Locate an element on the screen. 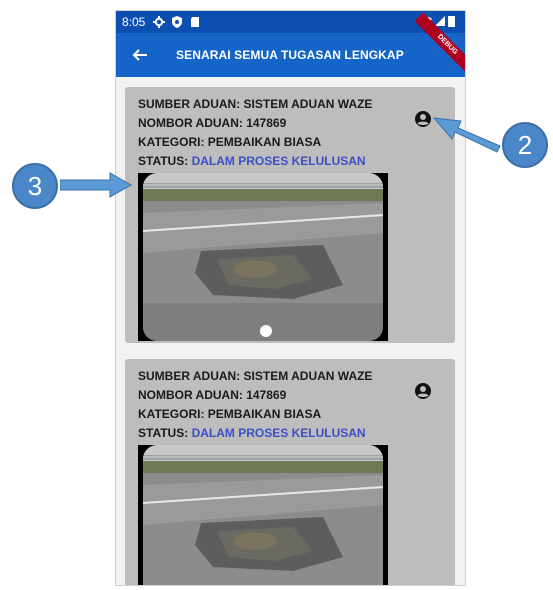 The image size is (553, 590). callout-3: 3 is located at coordinates (35, 186).